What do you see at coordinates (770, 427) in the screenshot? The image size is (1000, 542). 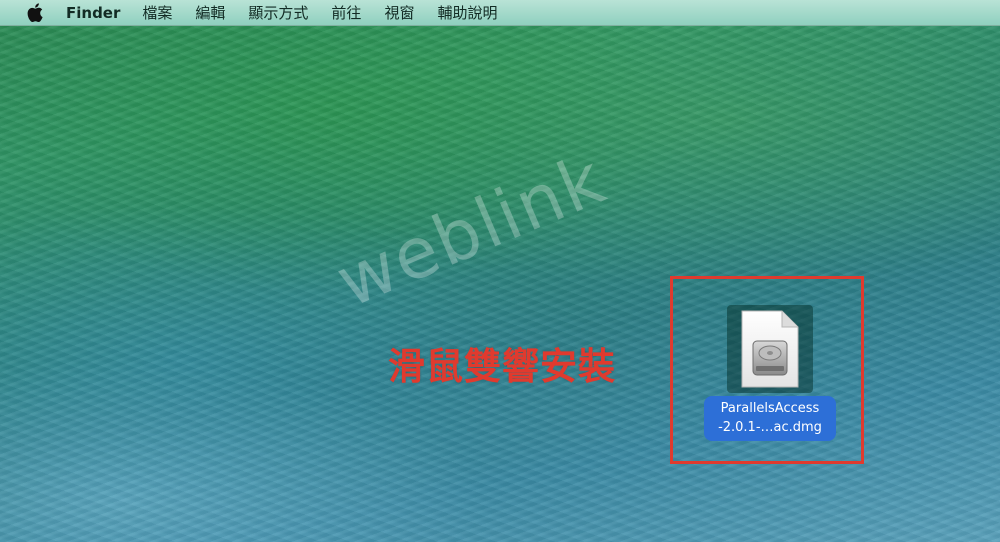 I see `file-name-line2: -2.0.1-…ac.dmg` at bounding box center [770, 427].